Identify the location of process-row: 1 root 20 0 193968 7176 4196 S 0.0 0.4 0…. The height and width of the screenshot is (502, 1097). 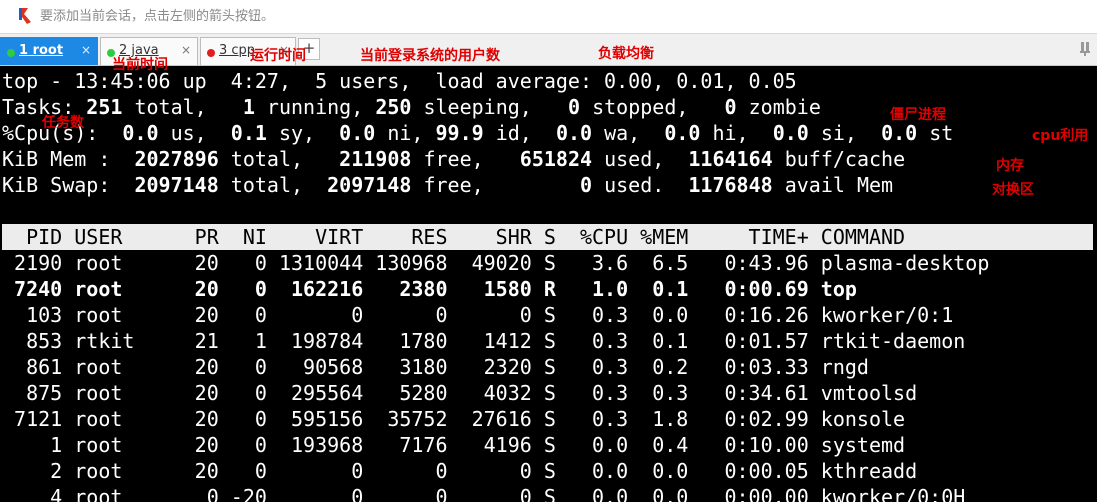
(454, 445).